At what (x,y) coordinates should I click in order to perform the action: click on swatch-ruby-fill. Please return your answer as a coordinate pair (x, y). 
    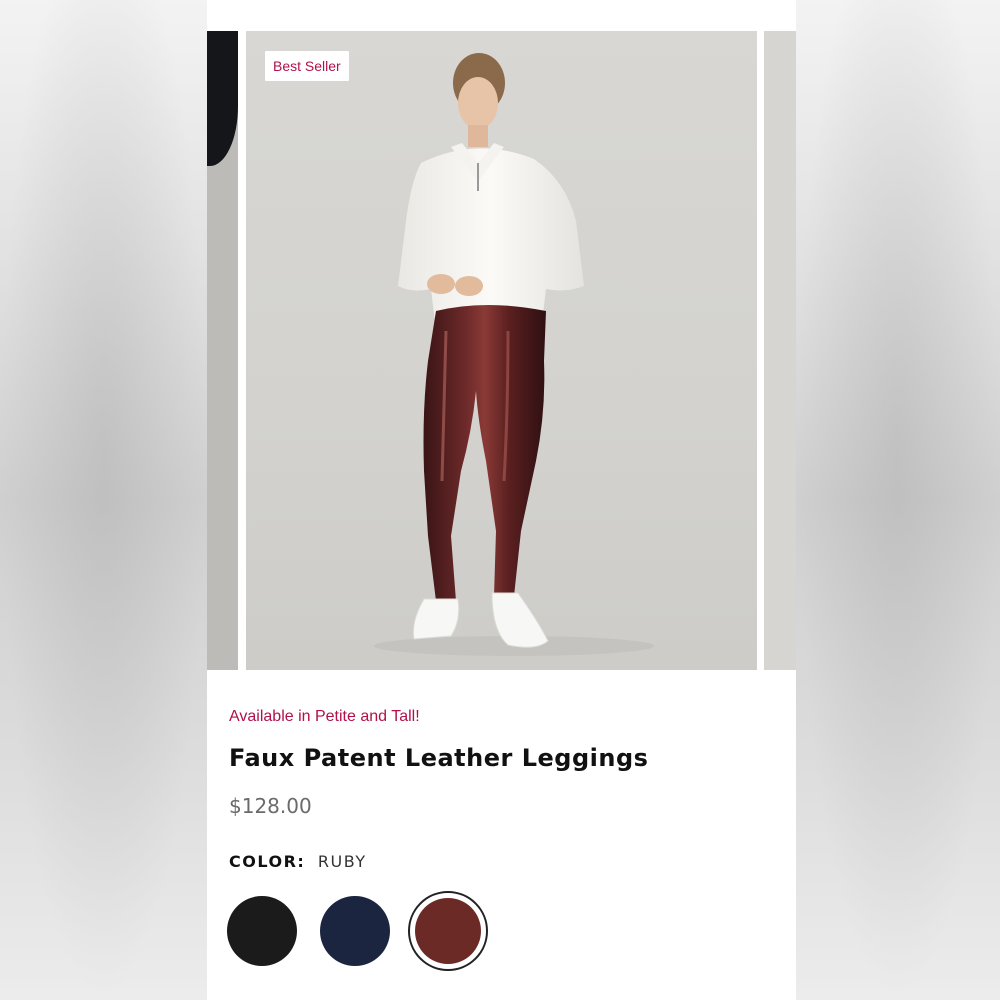
    Looking at the image, I should click on (448, 931).